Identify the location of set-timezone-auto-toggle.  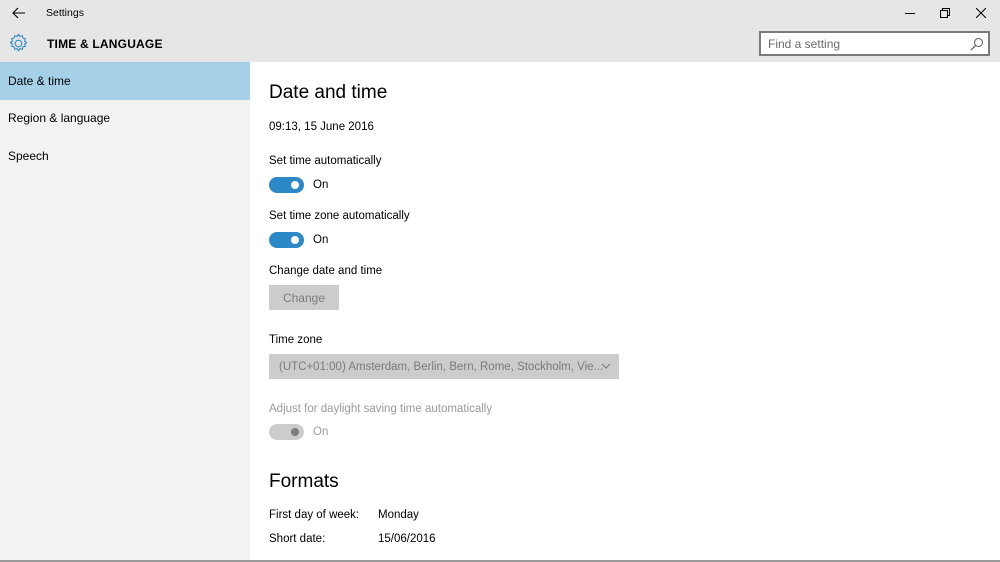
(286, 240).